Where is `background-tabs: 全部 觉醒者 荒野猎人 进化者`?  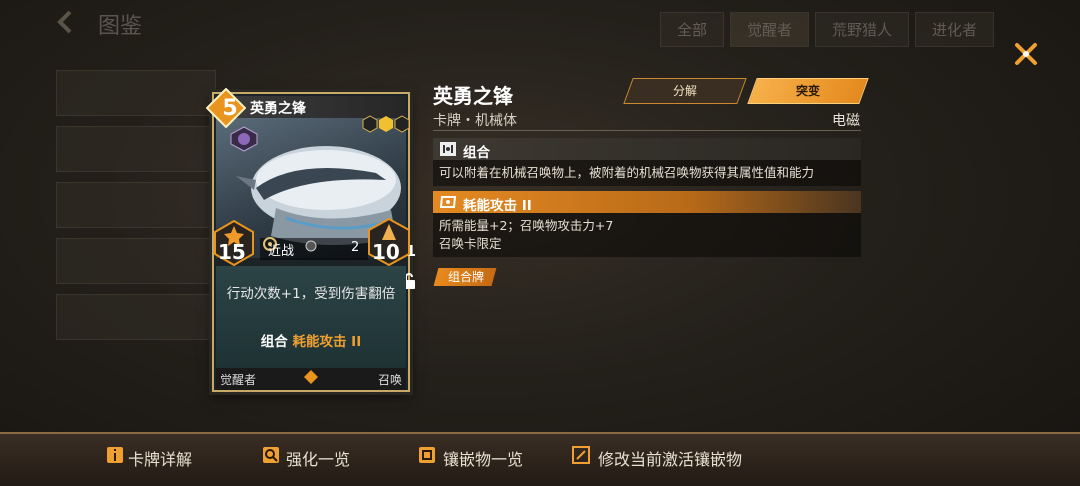
background-tabs: 全部 觉醒者 荒野猎人 进化者 is located at coordinates (827, 29).